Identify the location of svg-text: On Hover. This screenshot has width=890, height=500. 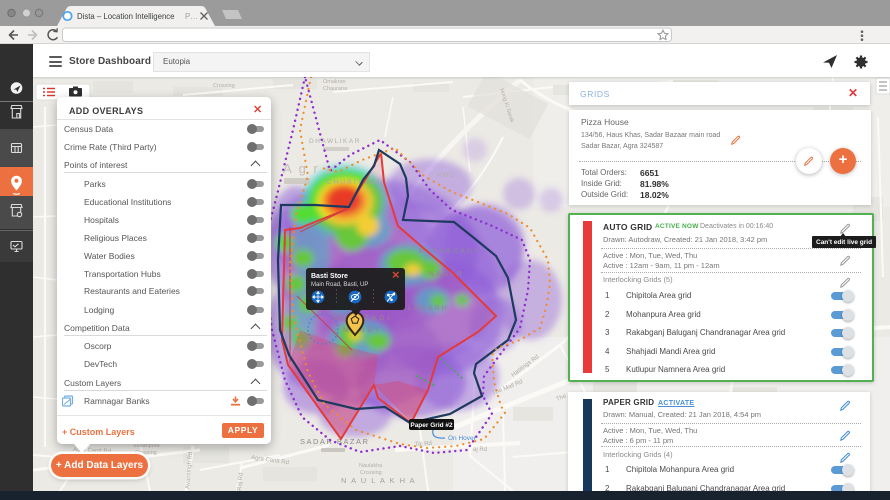
(462, 438).